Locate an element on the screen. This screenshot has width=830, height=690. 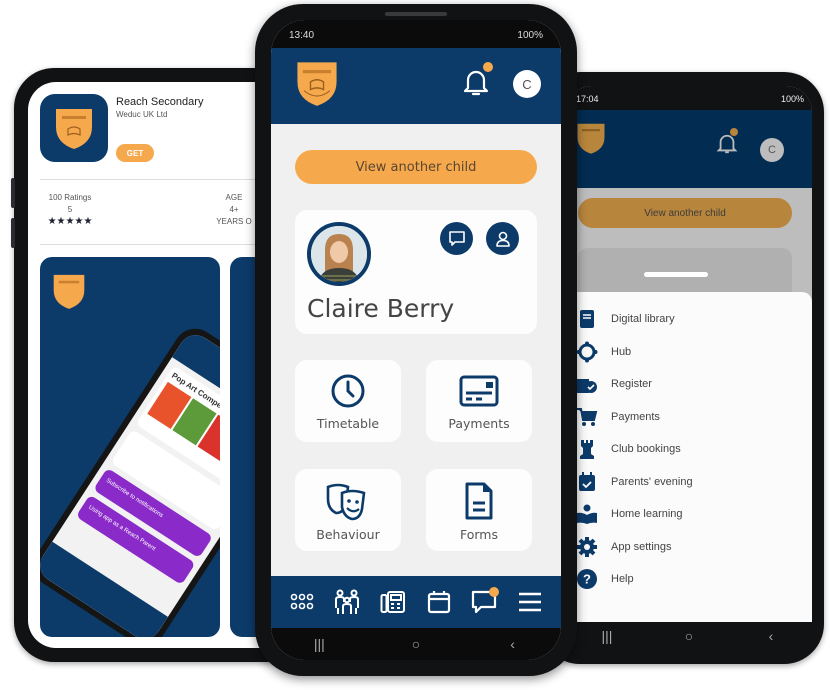
hub-icon is located at coordinates (587, 352).